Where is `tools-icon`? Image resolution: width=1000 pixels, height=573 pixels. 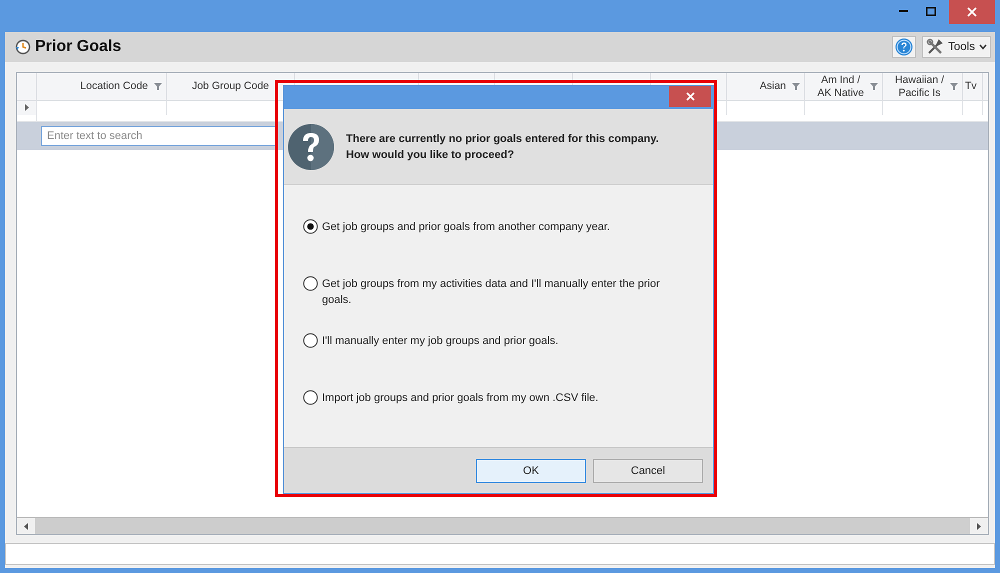 tools-icon is located at coordinates (935, 47).